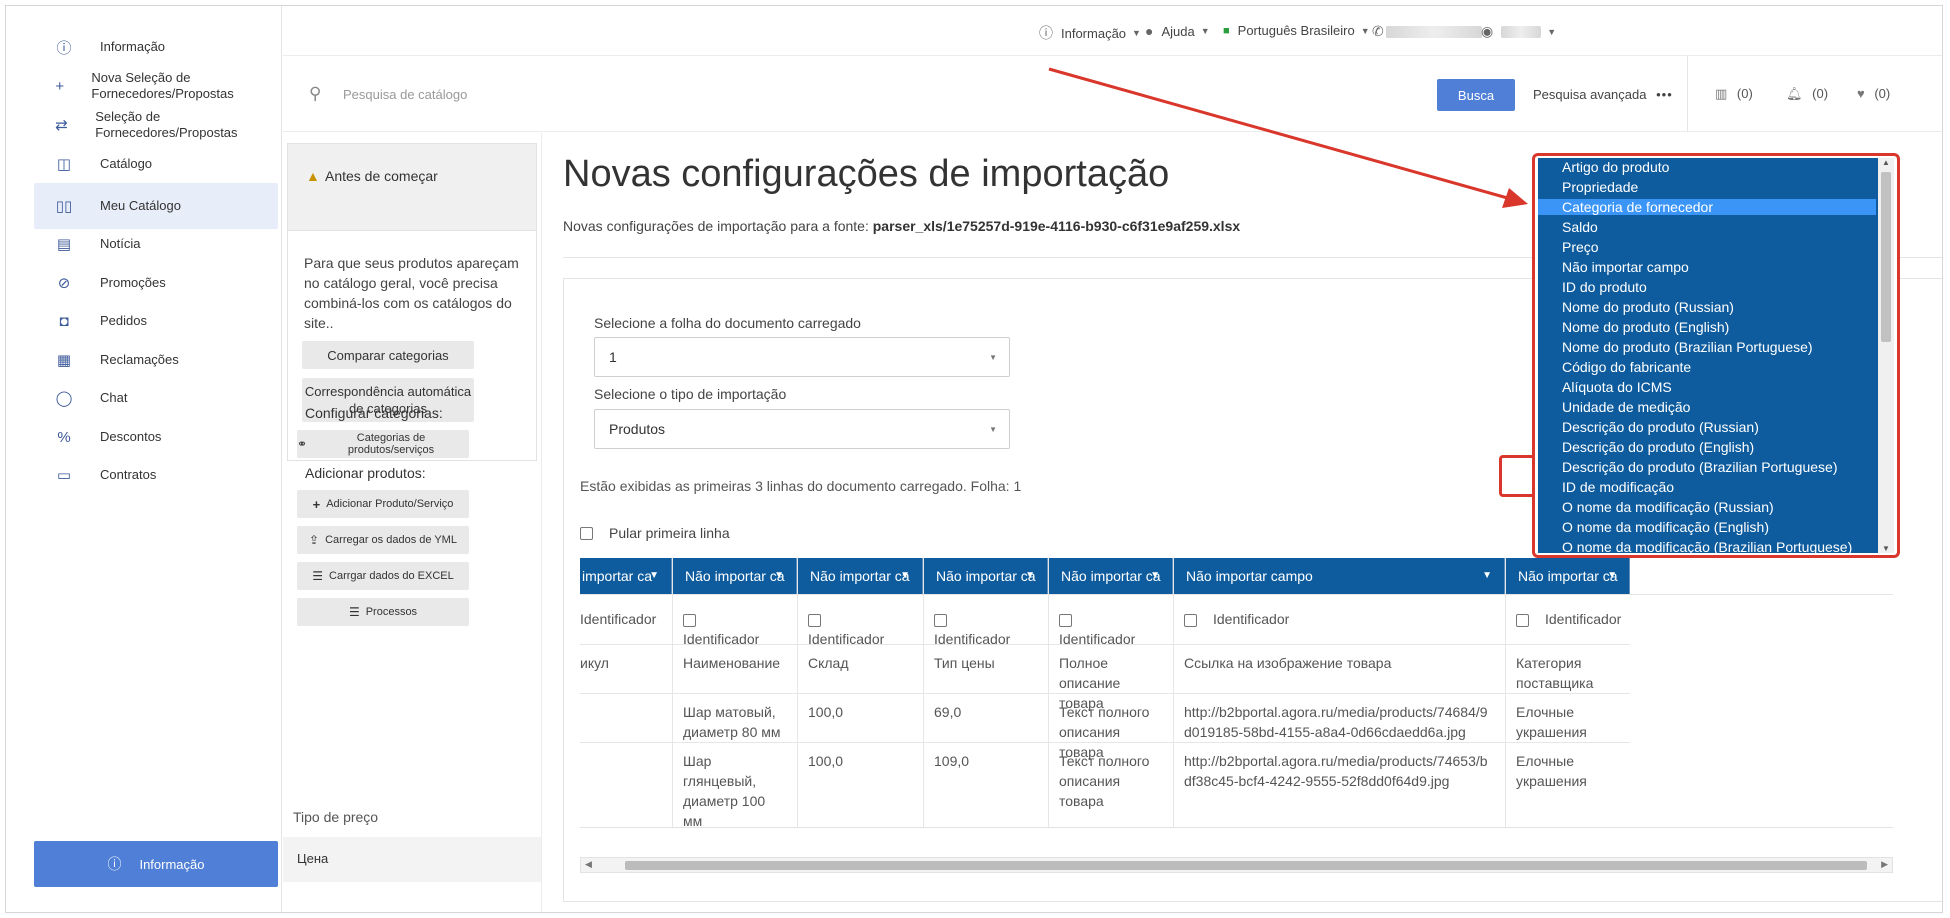 Image resolution: width=1950 pixels, height=918 pixels. Describe the element at coordinates (383, 504) in the screenshot. I see `add-product-button: + Adicionar Produto/Serviço` at that location.